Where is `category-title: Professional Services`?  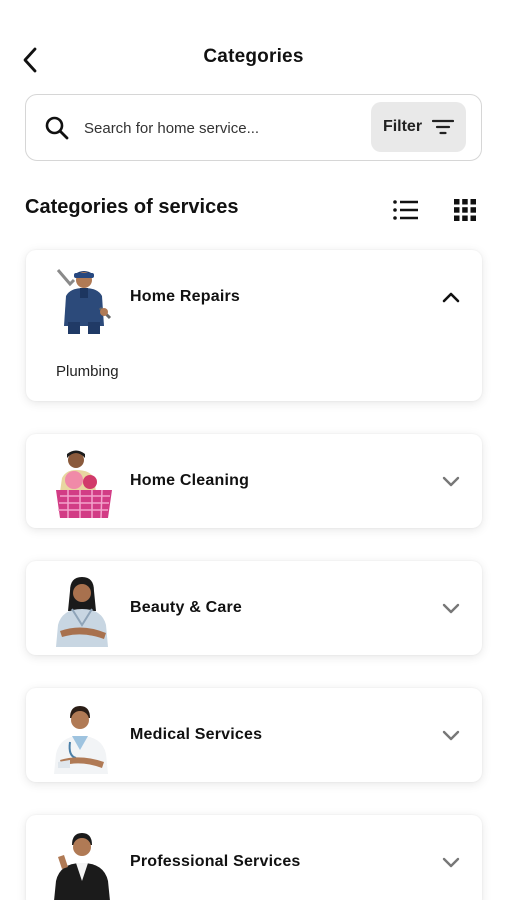 category-title: Professional Services is located at coordinates (215, 861).